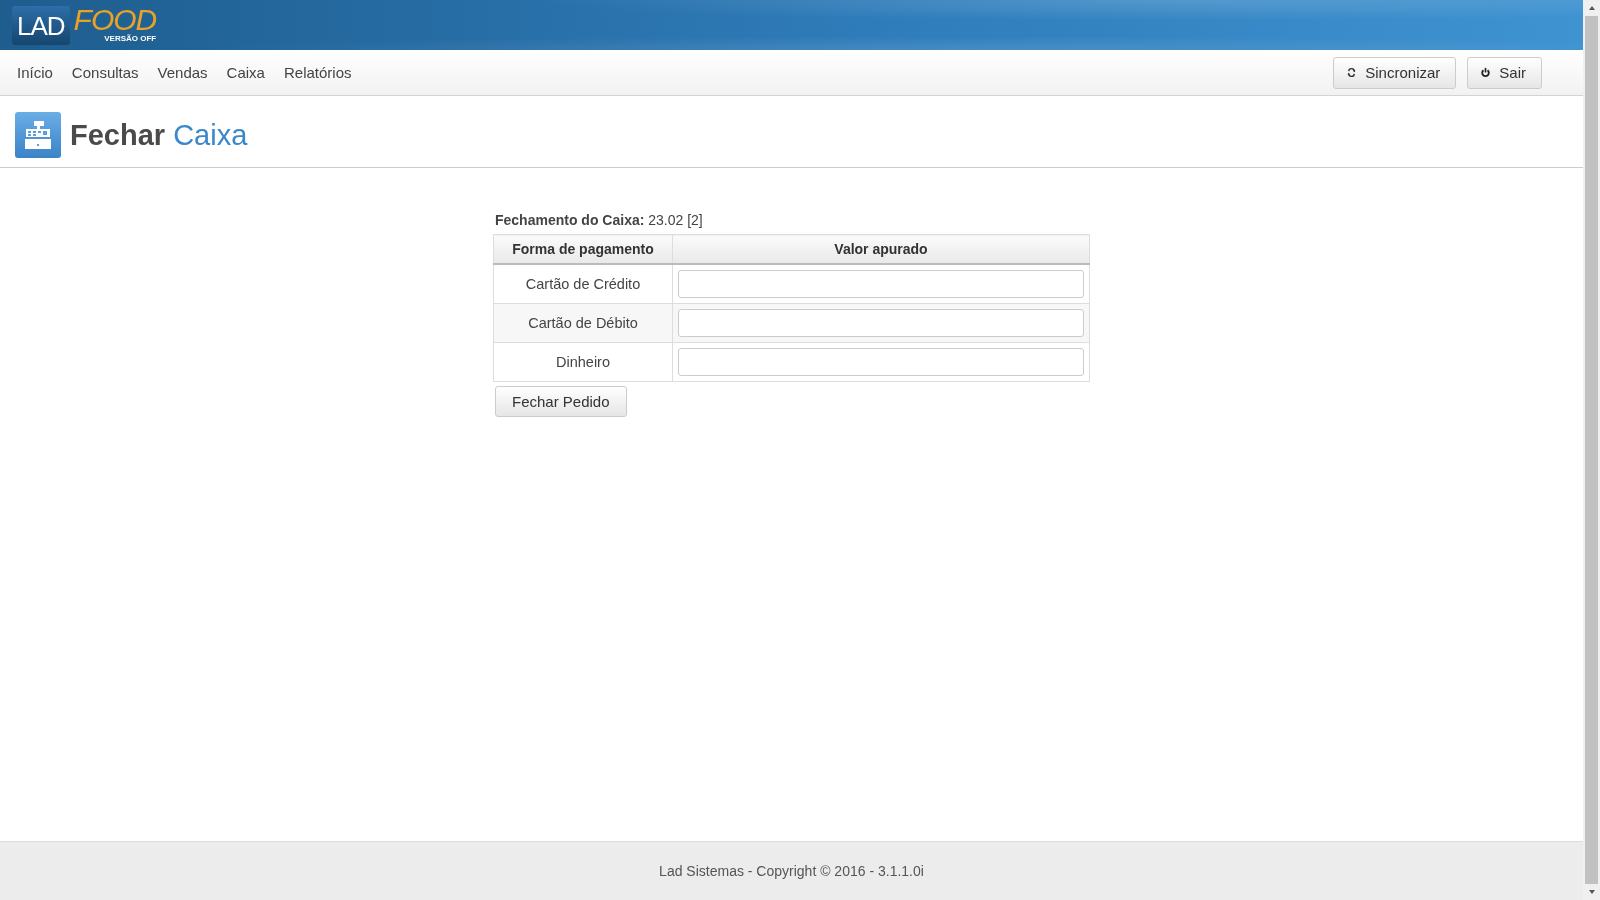 Image resolution: width=1600 pixels, height=900 pixels. Describe the element at coordinates (130, 39) in the screenshot. I see `logo-edition: VERSÃO OFF` at that location.